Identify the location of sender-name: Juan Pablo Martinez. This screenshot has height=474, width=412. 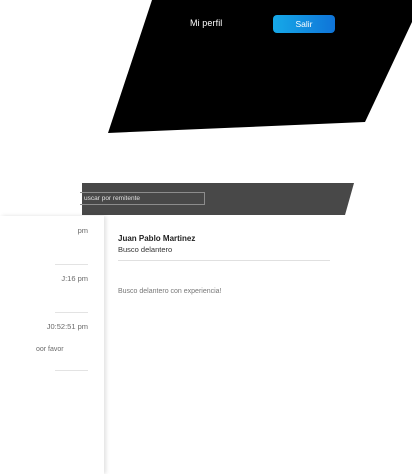
(157, 238).